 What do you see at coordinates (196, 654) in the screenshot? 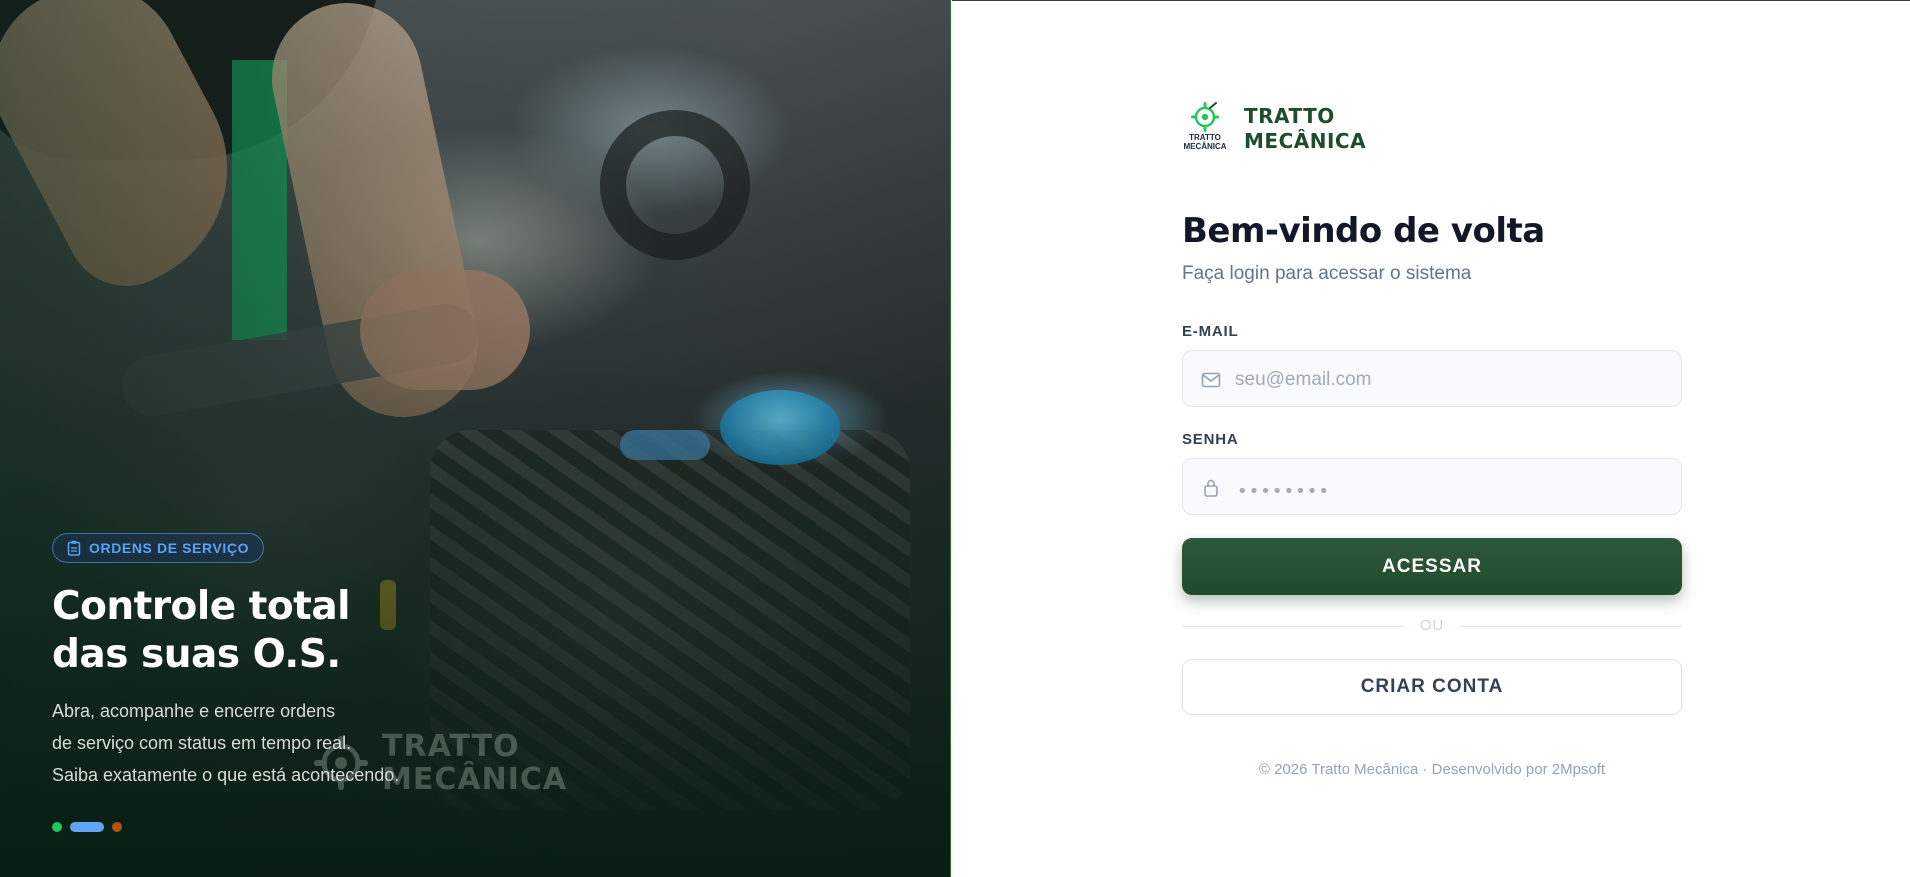
I see `hero-title-line2: das suas O.S.` at bounding box center [196, 654].